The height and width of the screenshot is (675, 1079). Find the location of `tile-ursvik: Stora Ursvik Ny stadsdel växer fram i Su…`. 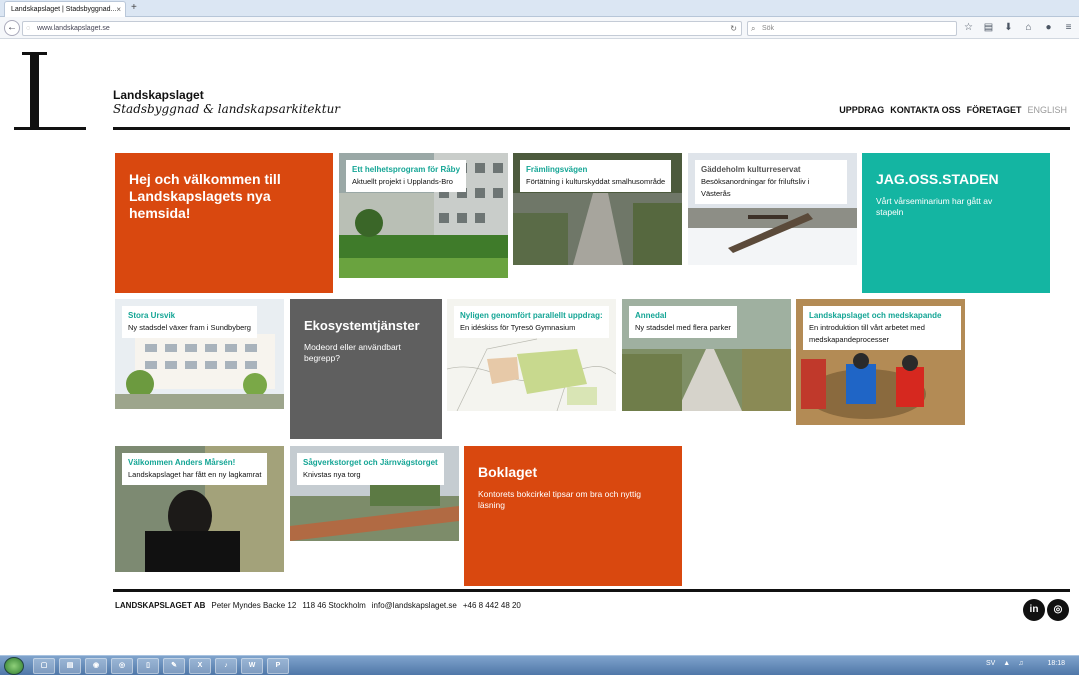

tile-ursvik: Stora Ursvik Ny stadsdel växer fram i Su… is located at coordinates (199, 354).